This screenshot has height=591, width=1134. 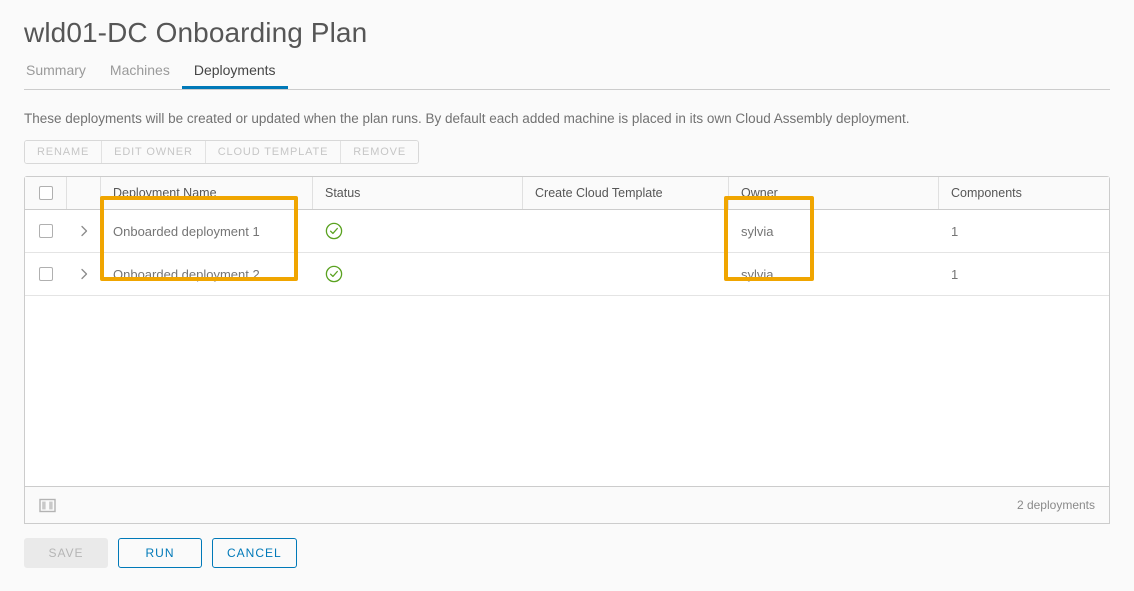 What do you see at coordinates (140, 75) in the screenshot?
I see `tab-machines: Machines` at bounding box center [140, 75].